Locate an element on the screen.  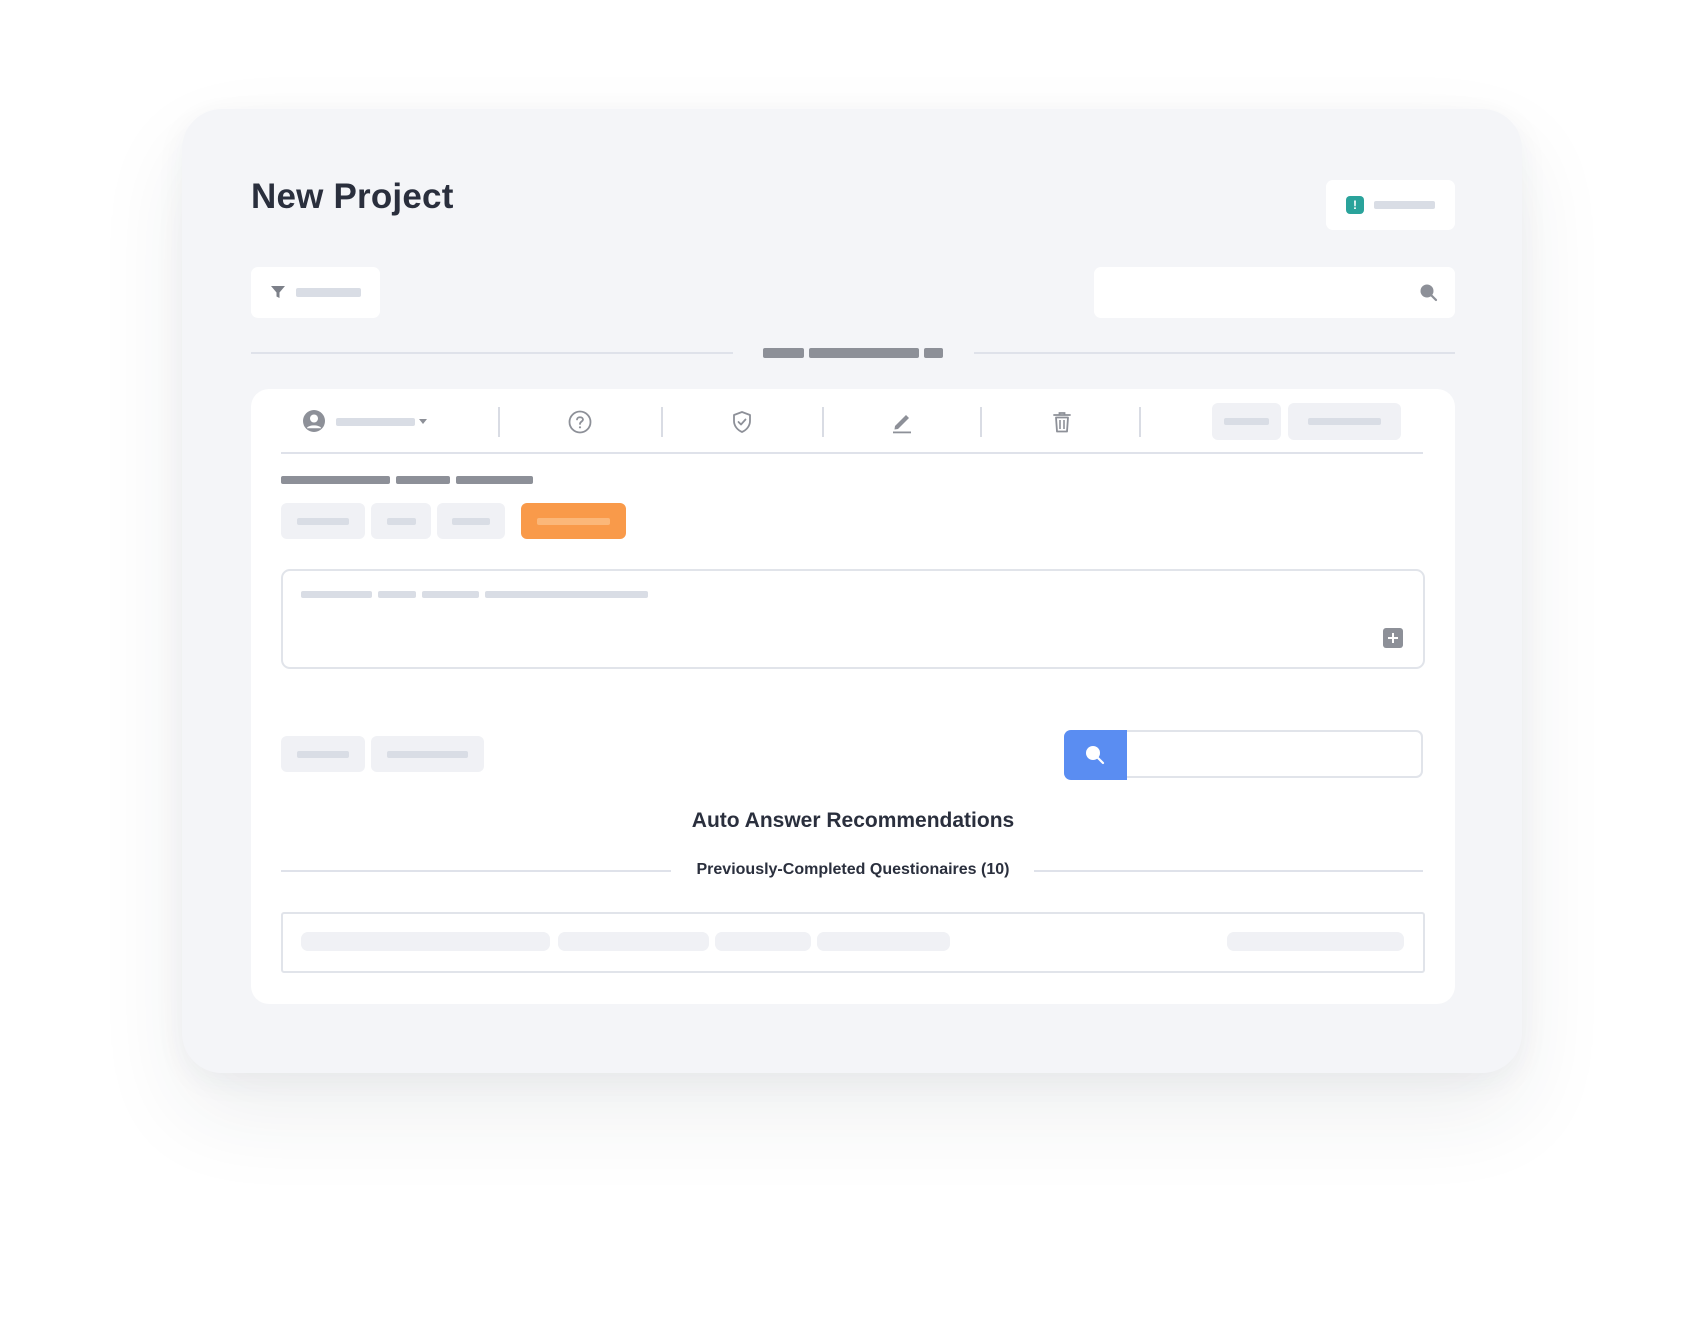
user-icon is located at coordinates (314, 421).